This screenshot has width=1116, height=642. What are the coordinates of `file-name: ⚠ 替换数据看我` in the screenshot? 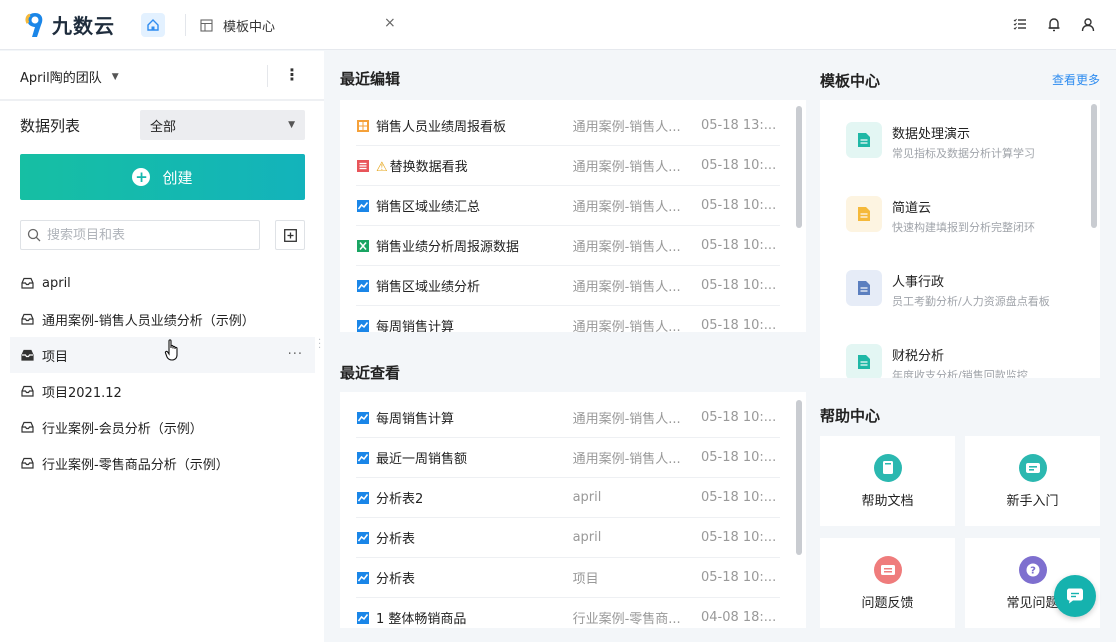 It's located at (422, 167).